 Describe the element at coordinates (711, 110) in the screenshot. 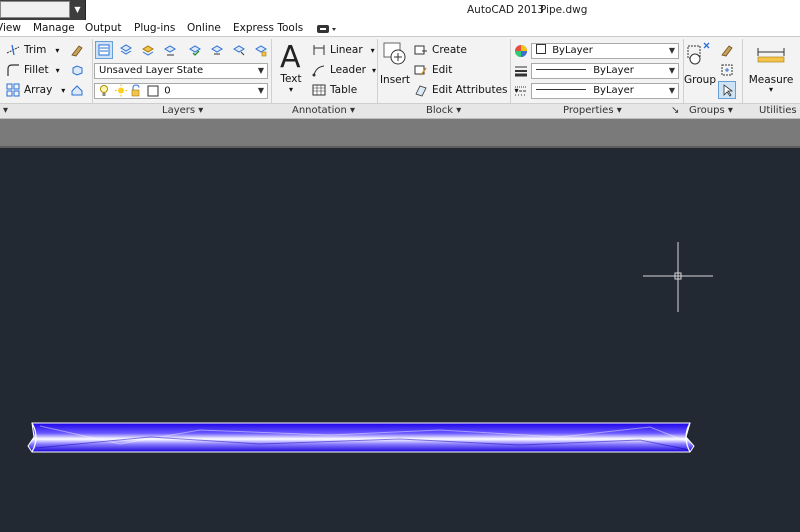

I see `groups-panel-title: Groups ▾` at that location.